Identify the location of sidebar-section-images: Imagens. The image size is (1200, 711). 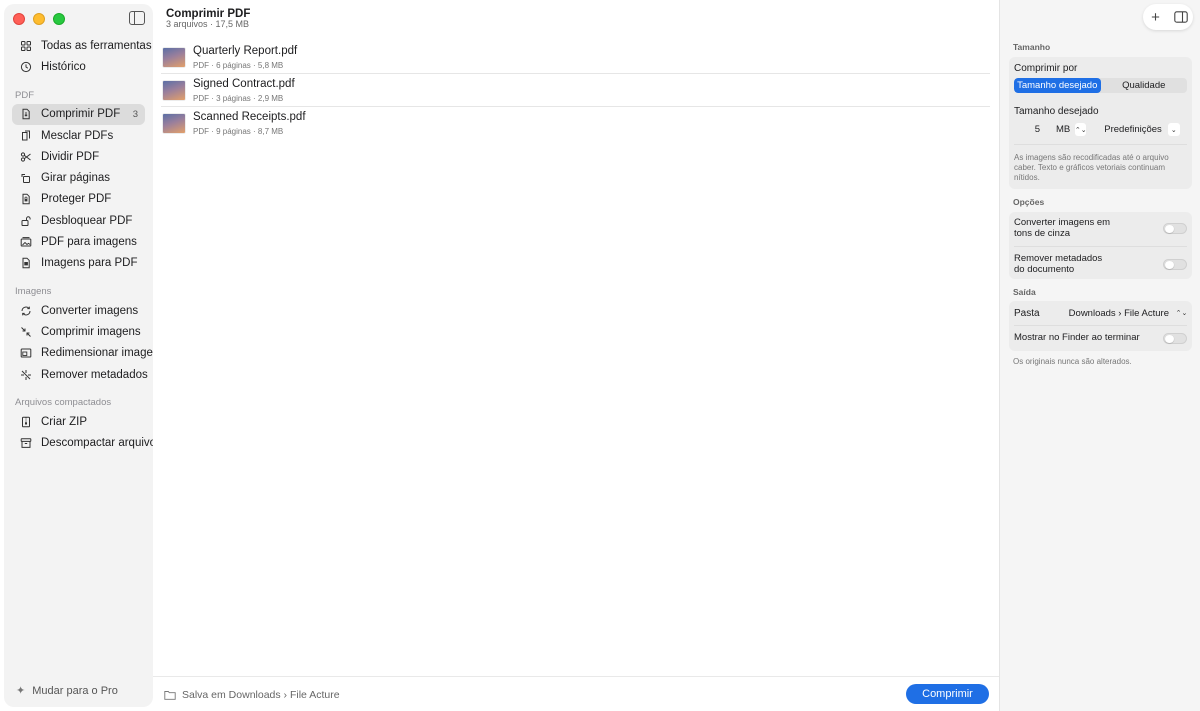
(33, 291).